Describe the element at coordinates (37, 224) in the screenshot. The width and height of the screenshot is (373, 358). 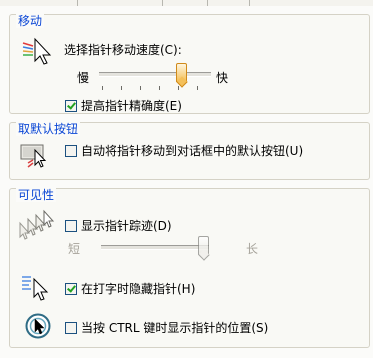
I see `pointer-trails-icon` at that location.